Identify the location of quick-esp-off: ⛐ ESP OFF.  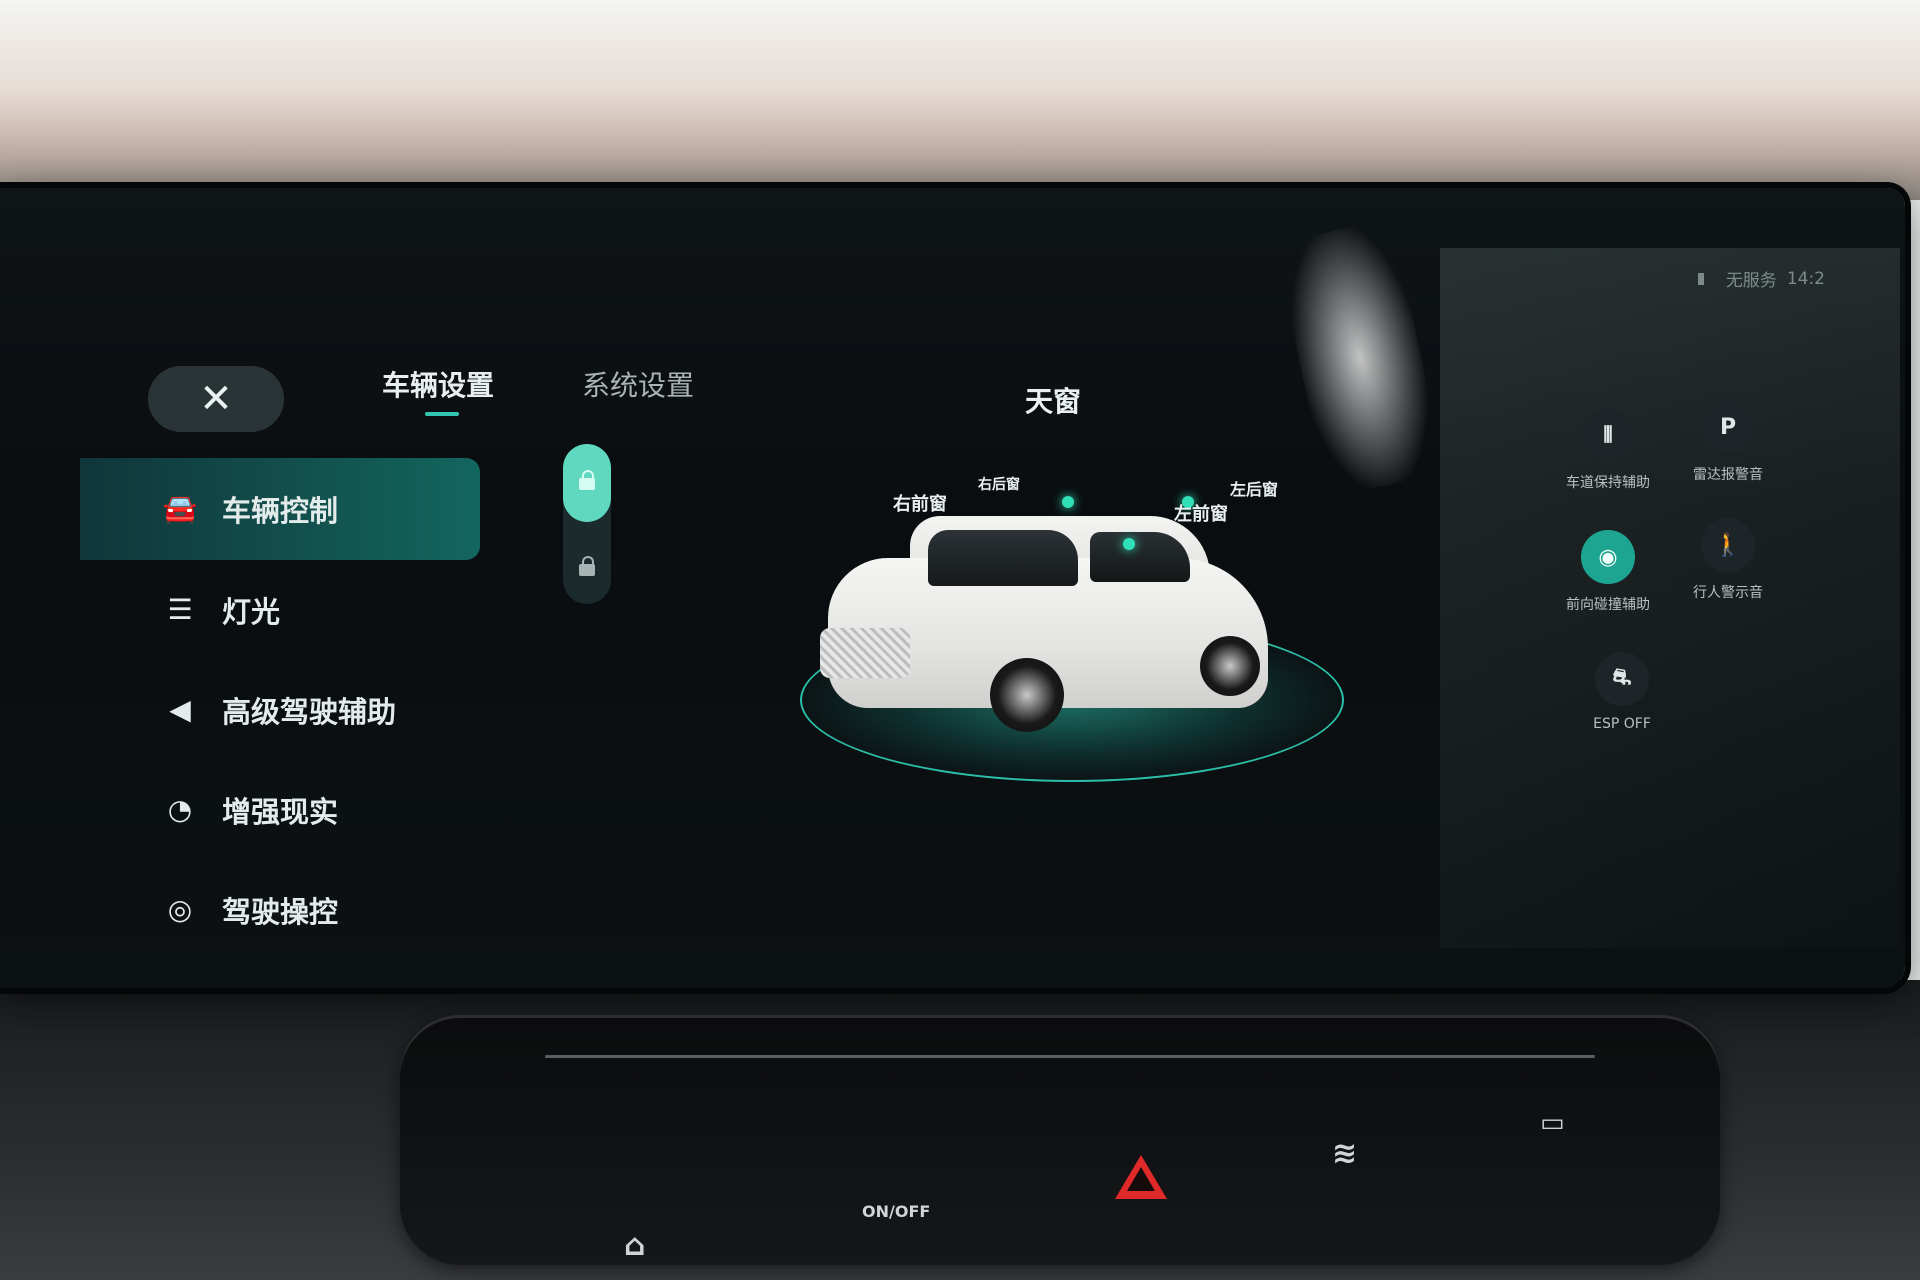
(1622, 692).